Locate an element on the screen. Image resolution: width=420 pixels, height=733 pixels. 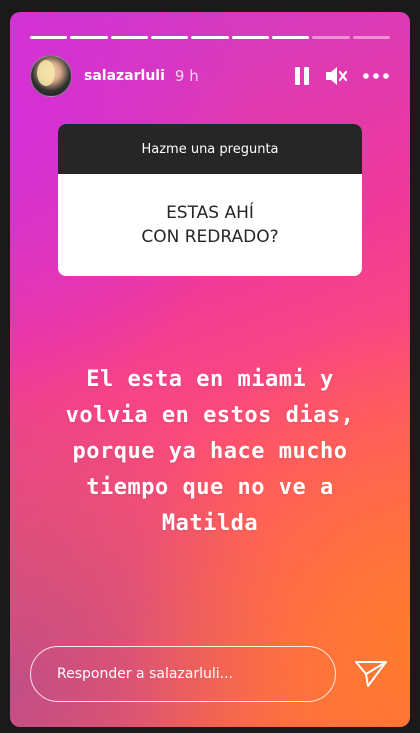
question-sticker-title: Hazme una pregunta is located at coordinates (210, 149).